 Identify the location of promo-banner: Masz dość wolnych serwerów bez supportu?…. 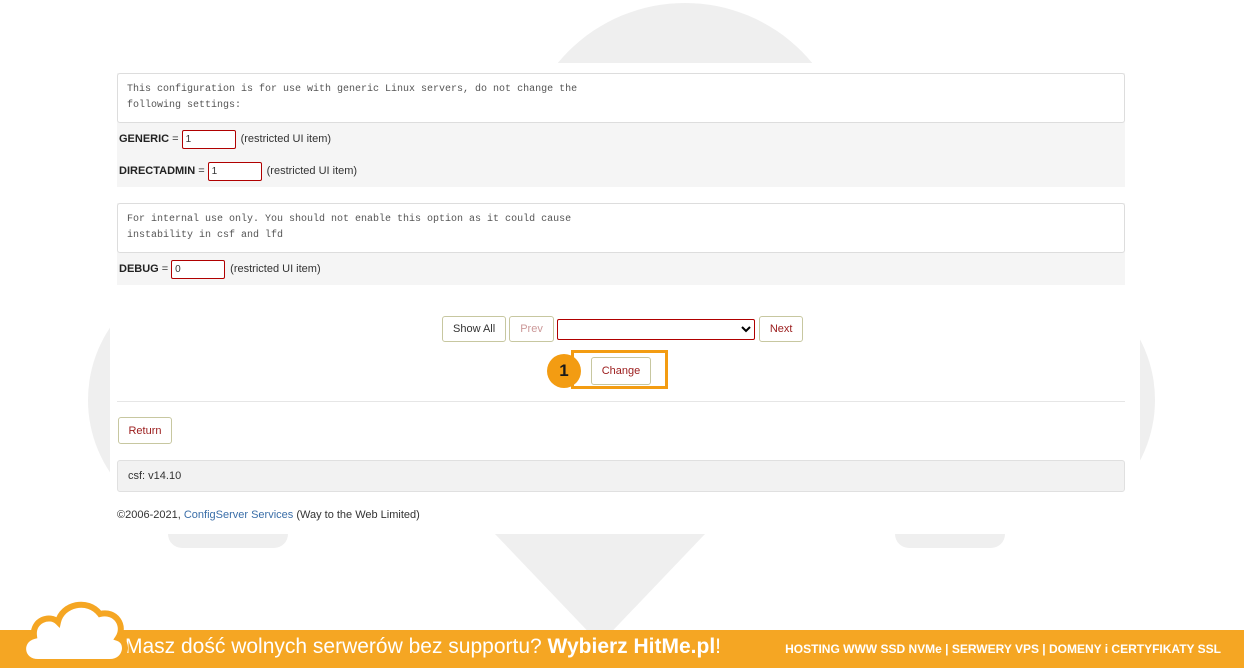
(622, 634).